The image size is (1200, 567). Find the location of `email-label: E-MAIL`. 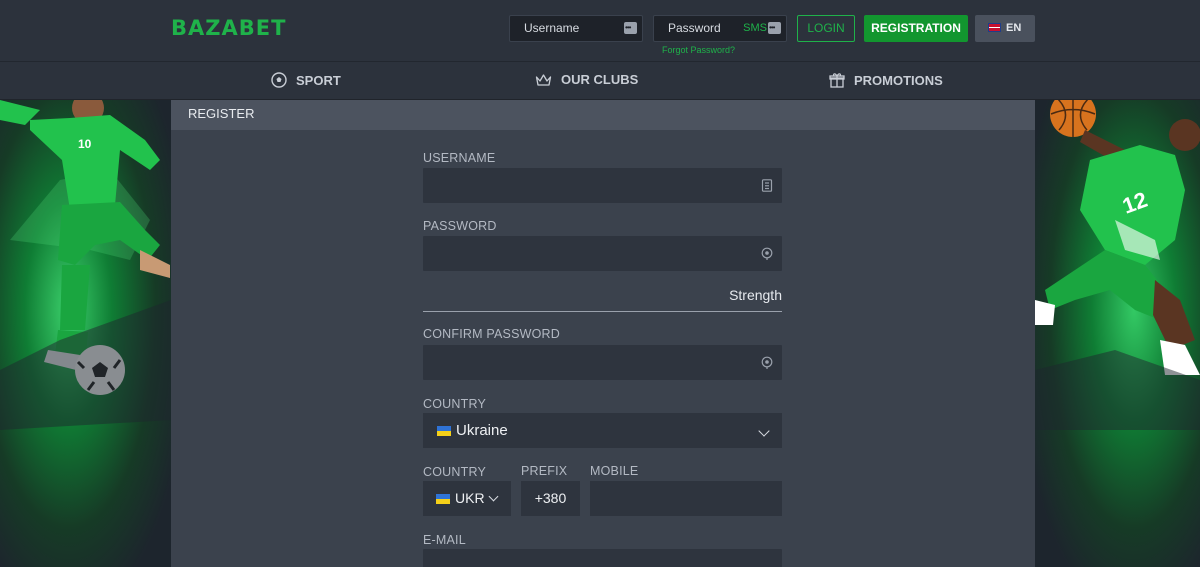

email-label: E-MAIL is located at coordinates (444, 540).